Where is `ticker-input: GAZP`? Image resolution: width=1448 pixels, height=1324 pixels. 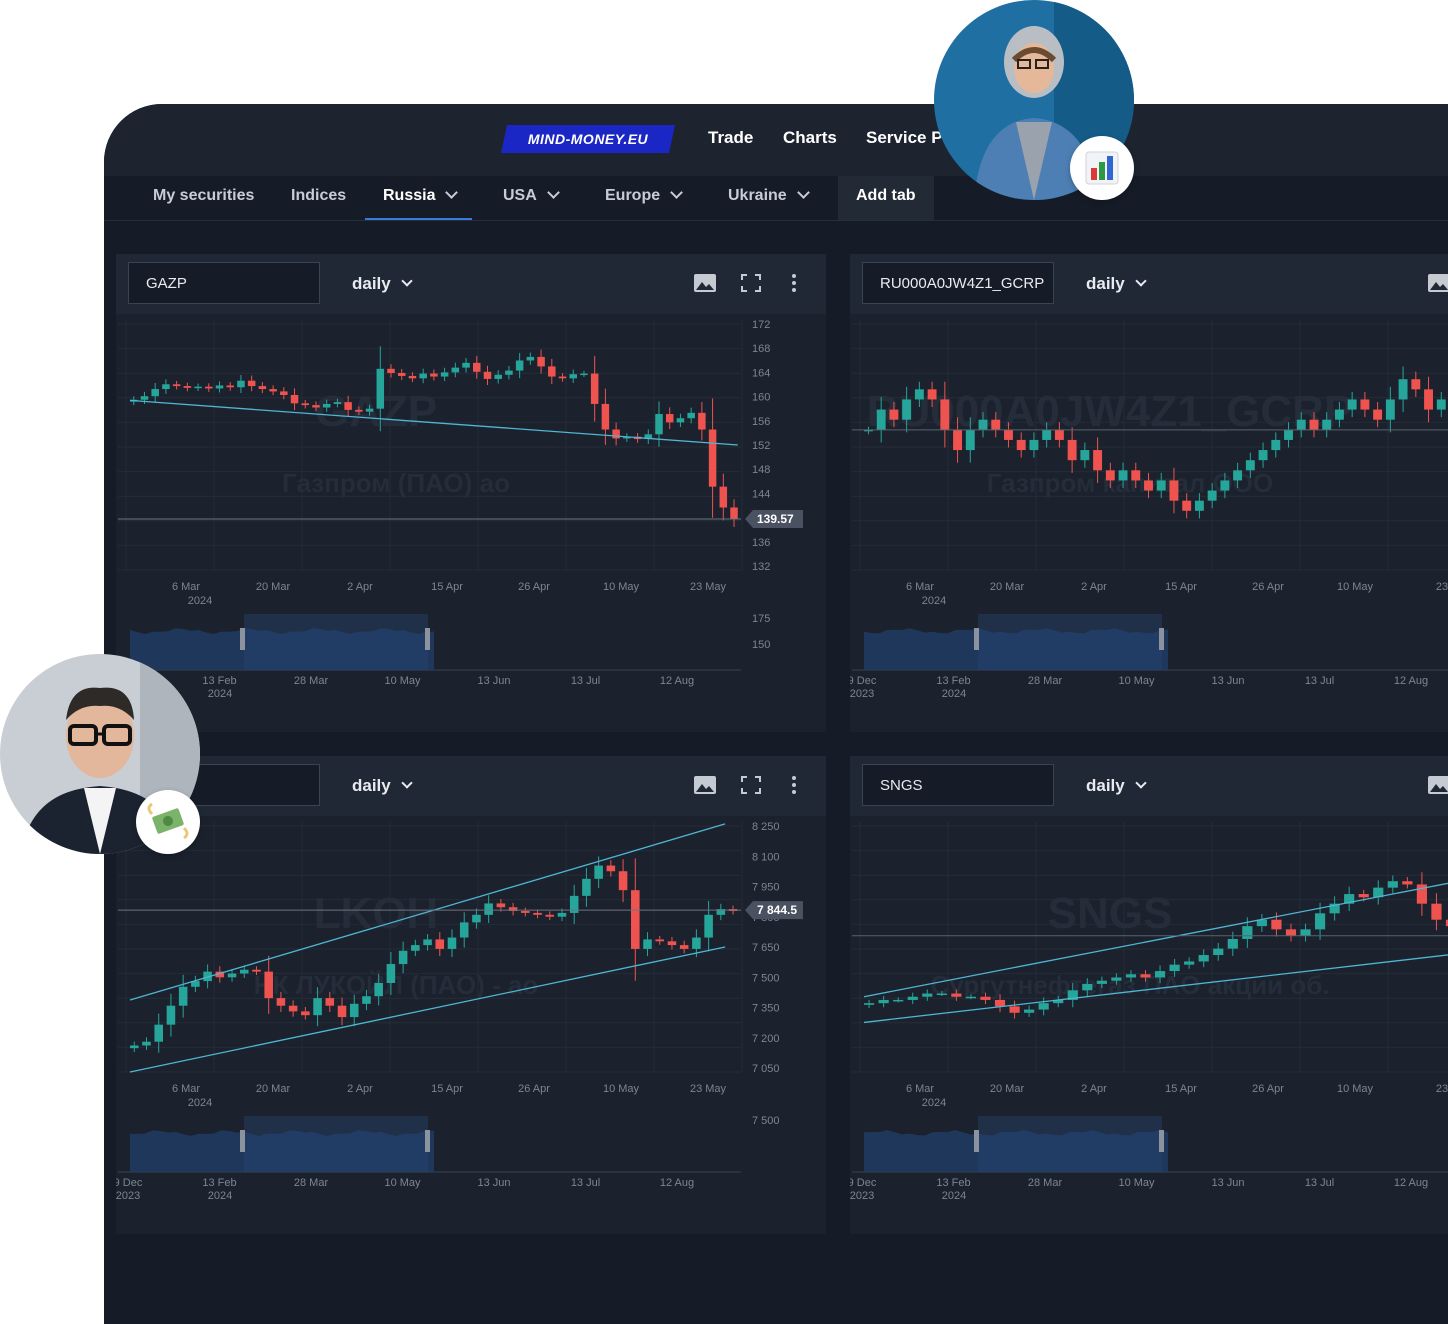
ticker-input: GAZP is located at coordinates (224, 283).